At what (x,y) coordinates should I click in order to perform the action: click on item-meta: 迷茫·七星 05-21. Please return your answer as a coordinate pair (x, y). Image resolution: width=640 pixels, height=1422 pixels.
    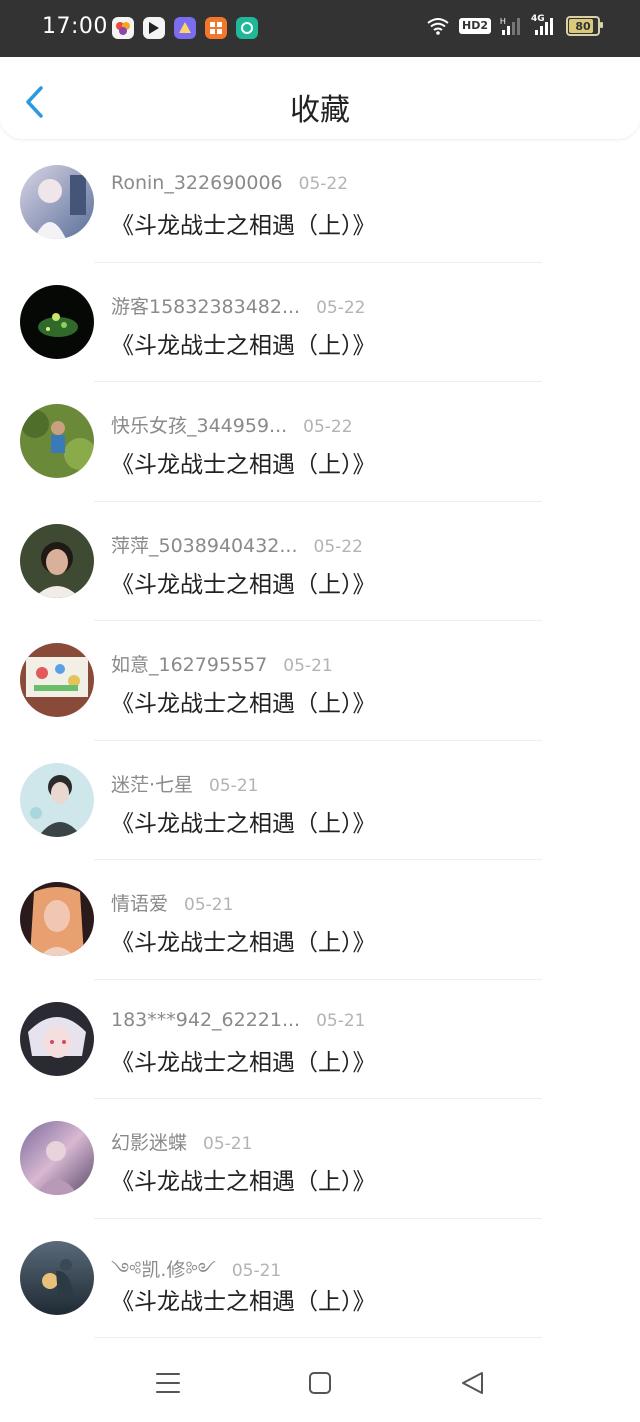
    Looking at the image, I should click on (184, 783).